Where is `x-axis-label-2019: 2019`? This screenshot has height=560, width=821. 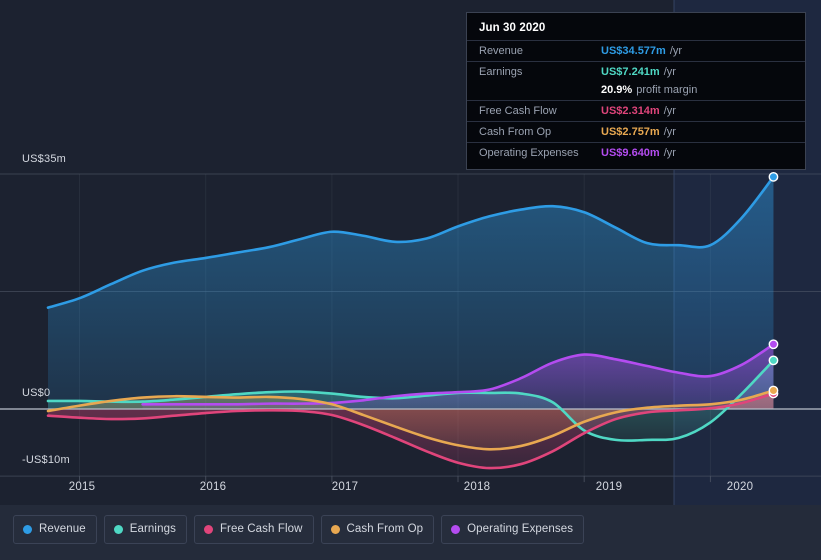
x-axis-label-2019: 2019 is located at coordinates (609, 487).